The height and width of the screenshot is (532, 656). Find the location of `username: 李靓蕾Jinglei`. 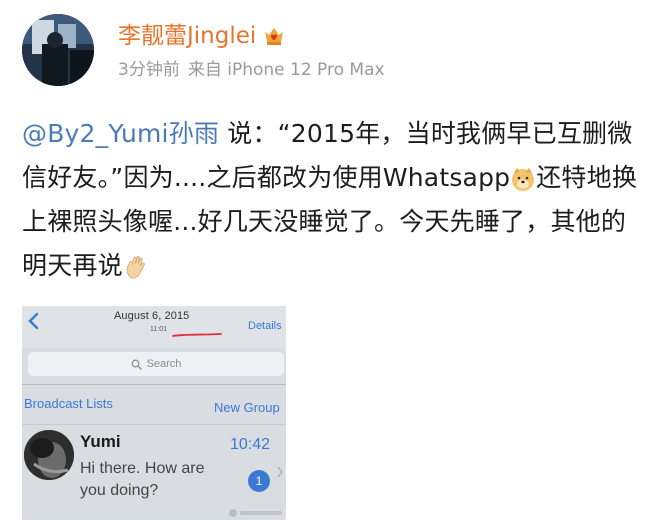

username: 李靓蕾Jinglei is located at coordinates (187, 36).